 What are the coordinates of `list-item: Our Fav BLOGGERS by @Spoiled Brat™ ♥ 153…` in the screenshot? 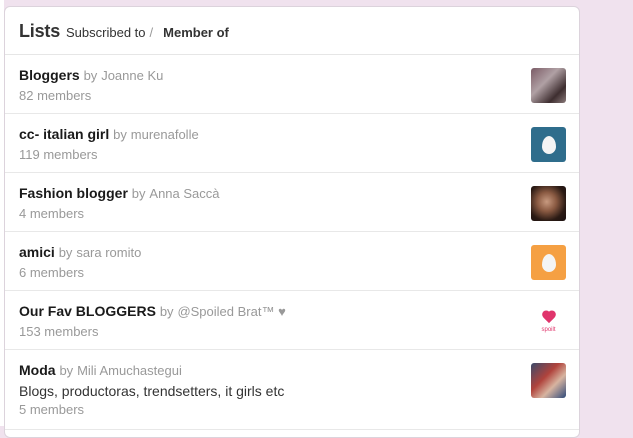 It's located at (292, 320).